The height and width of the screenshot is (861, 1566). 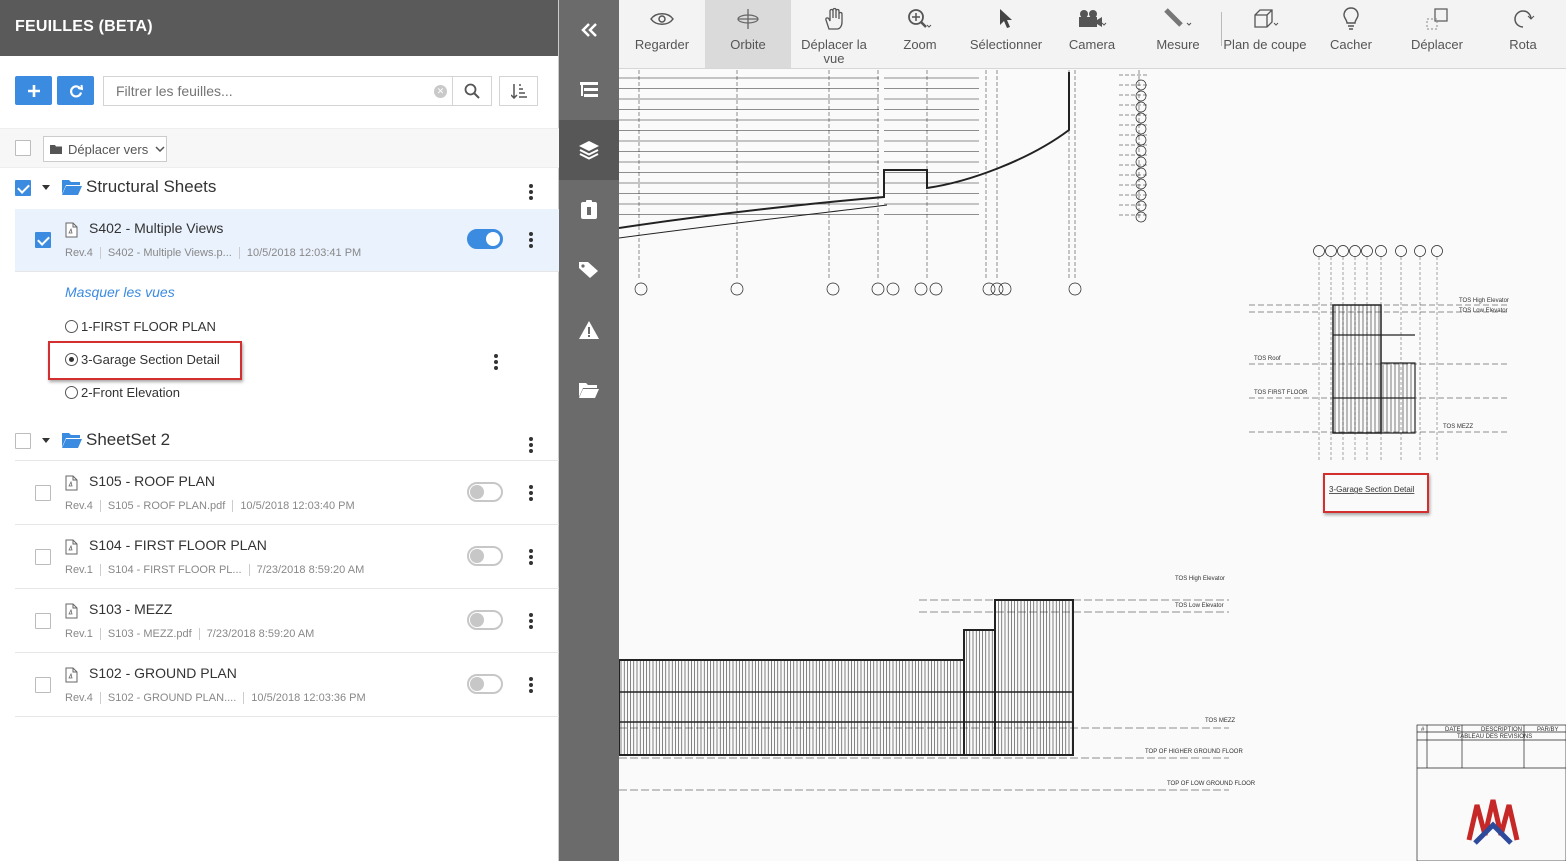 What do you see at coordinates (279, 148) in the screenshot?
I see `bulk-action-bar: Déplacer vers` at bounding box center [279, 148].